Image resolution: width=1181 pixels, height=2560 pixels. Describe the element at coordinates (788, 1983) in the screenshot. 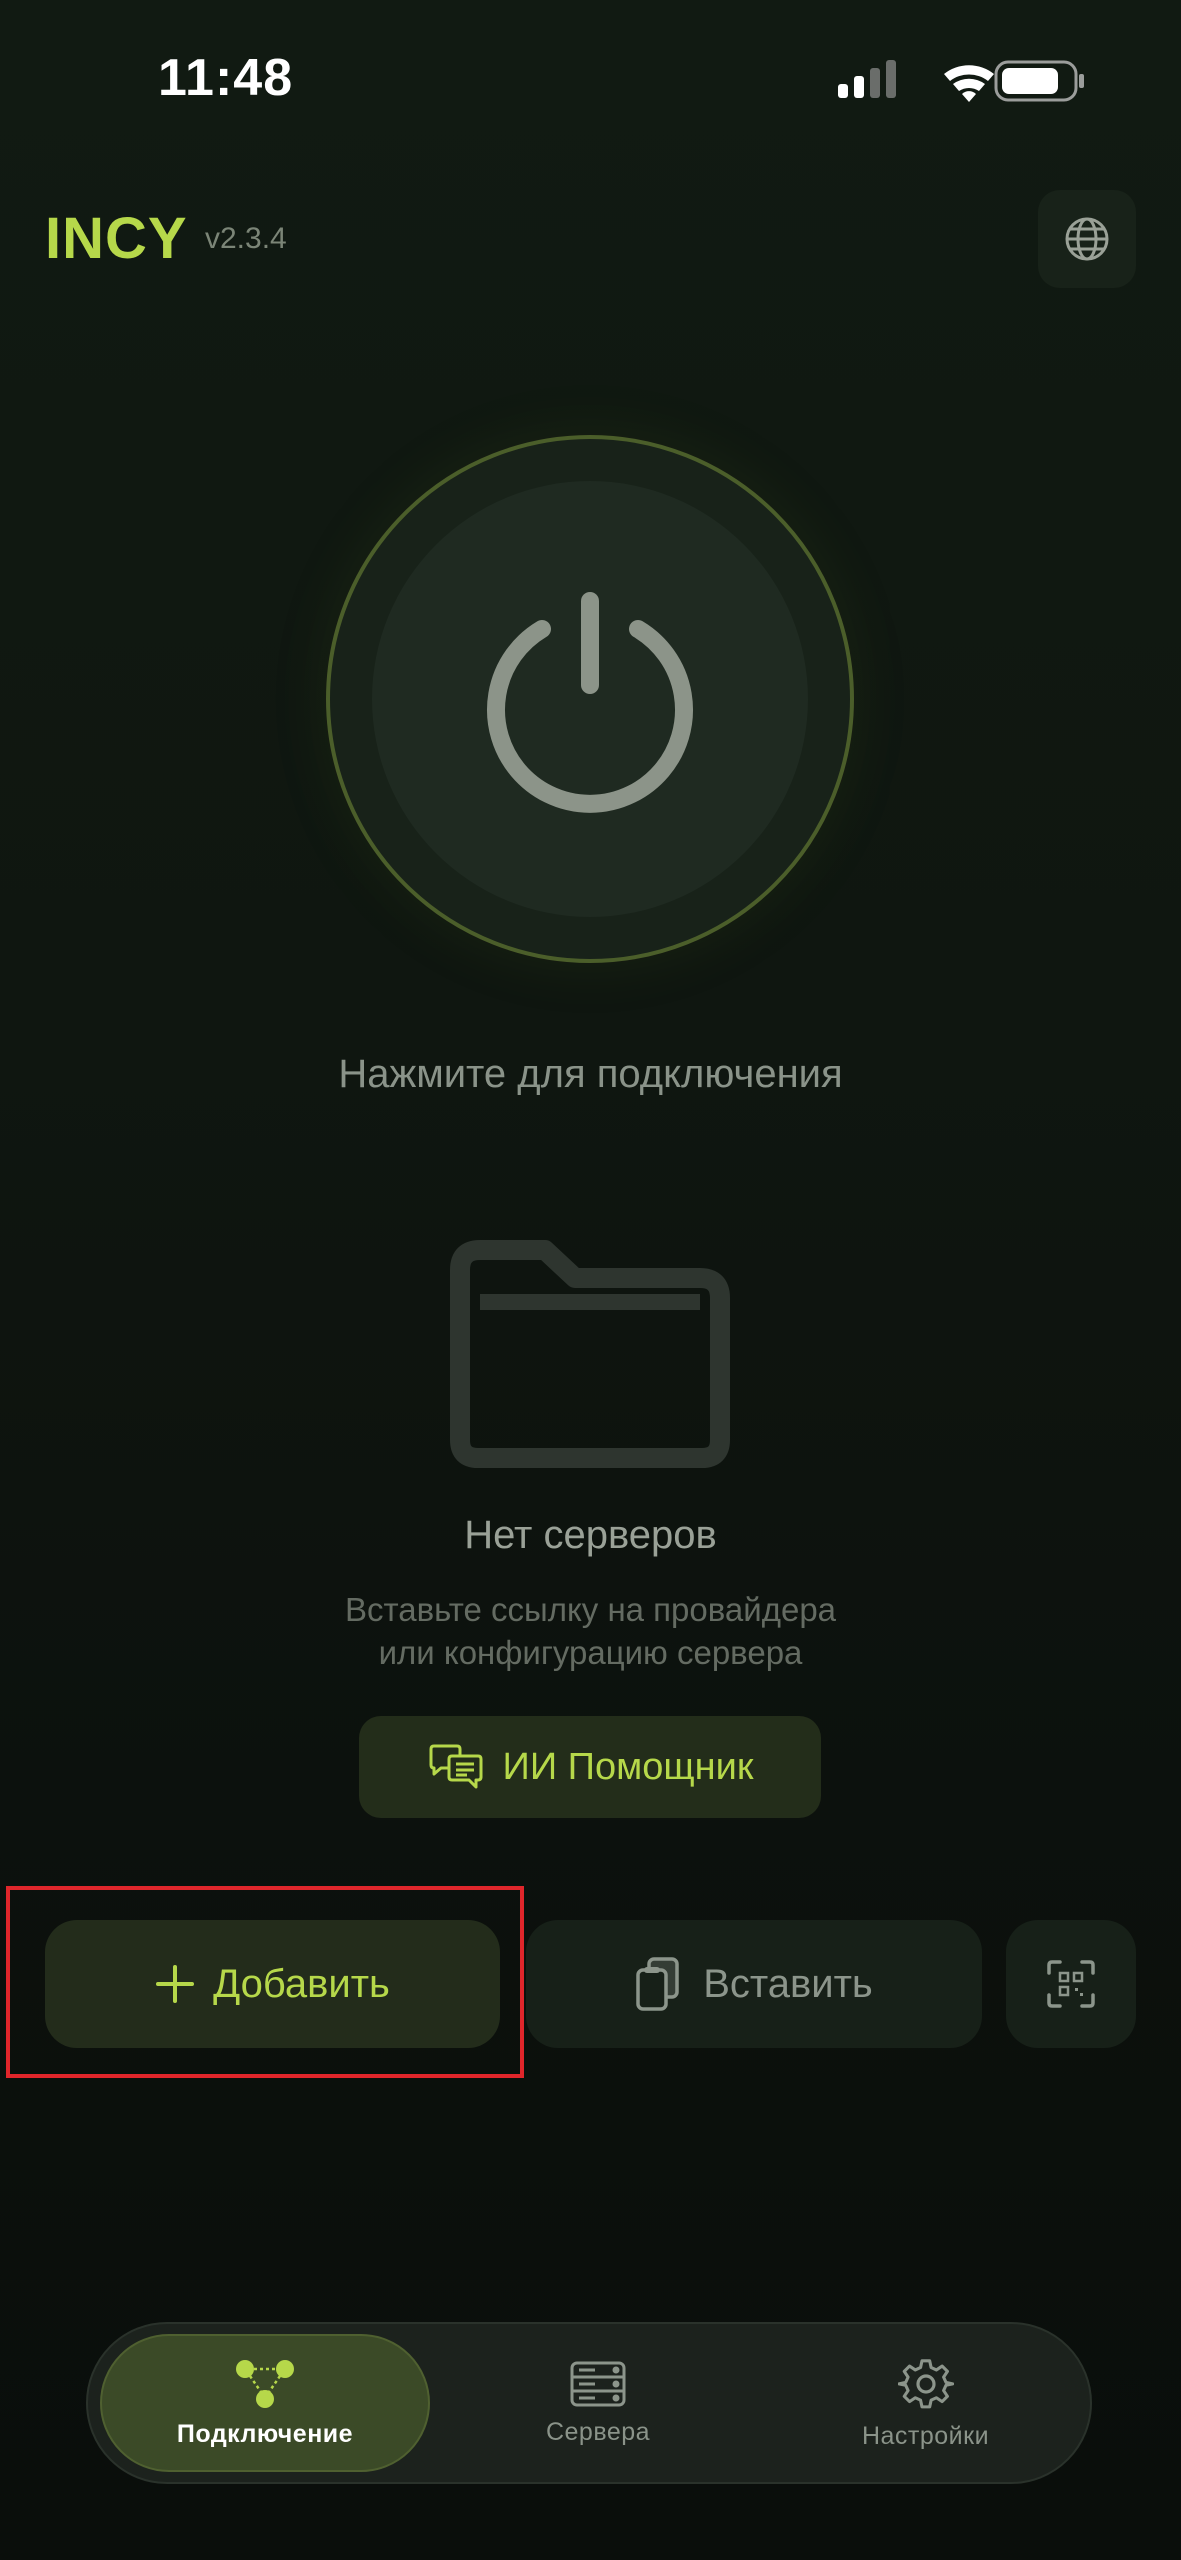

I see `paste-label: Вставить` at that location.